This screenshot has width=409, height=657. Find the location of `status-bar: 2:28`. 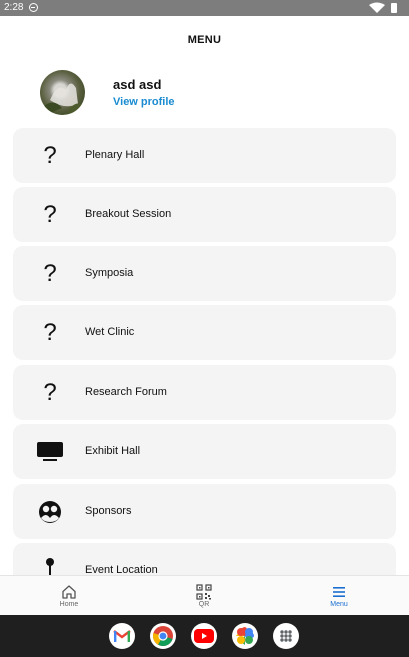

status-bar: 2:28 is located at coordinates (204, 8).